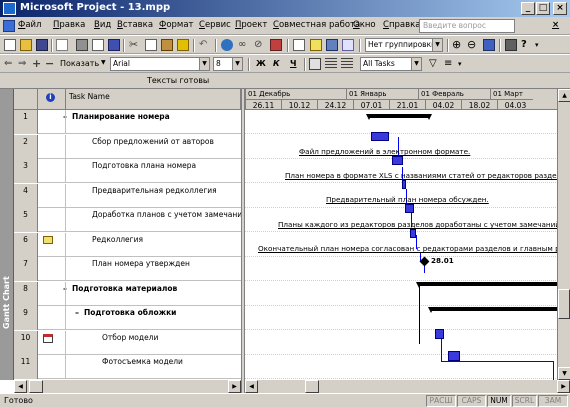 This screenshot has height=407, width=570. What do you see at coordinates (26, 293) in the screenshot?
I see `row-id: 8` at bounding box center [26, 293].